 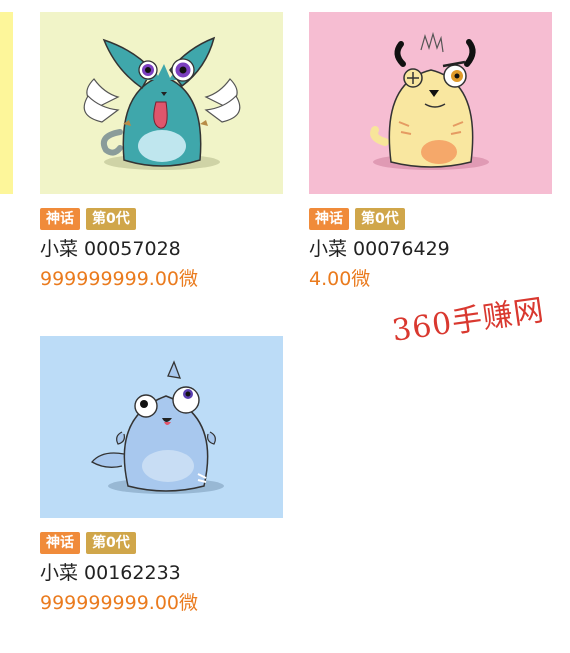 What do you see at coordinates (161, 573) in the screenshot?
I see `kitty-name: 小菜 00162233` at bounding box center [161, 573].